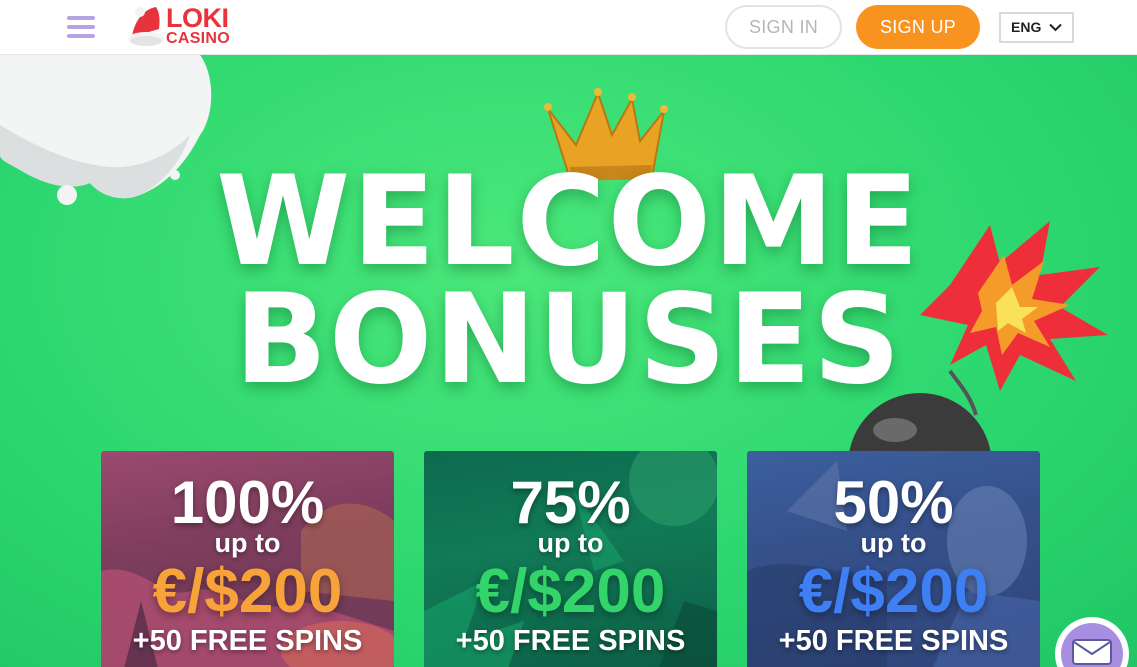 The width and height of the screenshot is (1137, 667). I want to click on sign-in-button: SIGN IN, so click(783, 27).